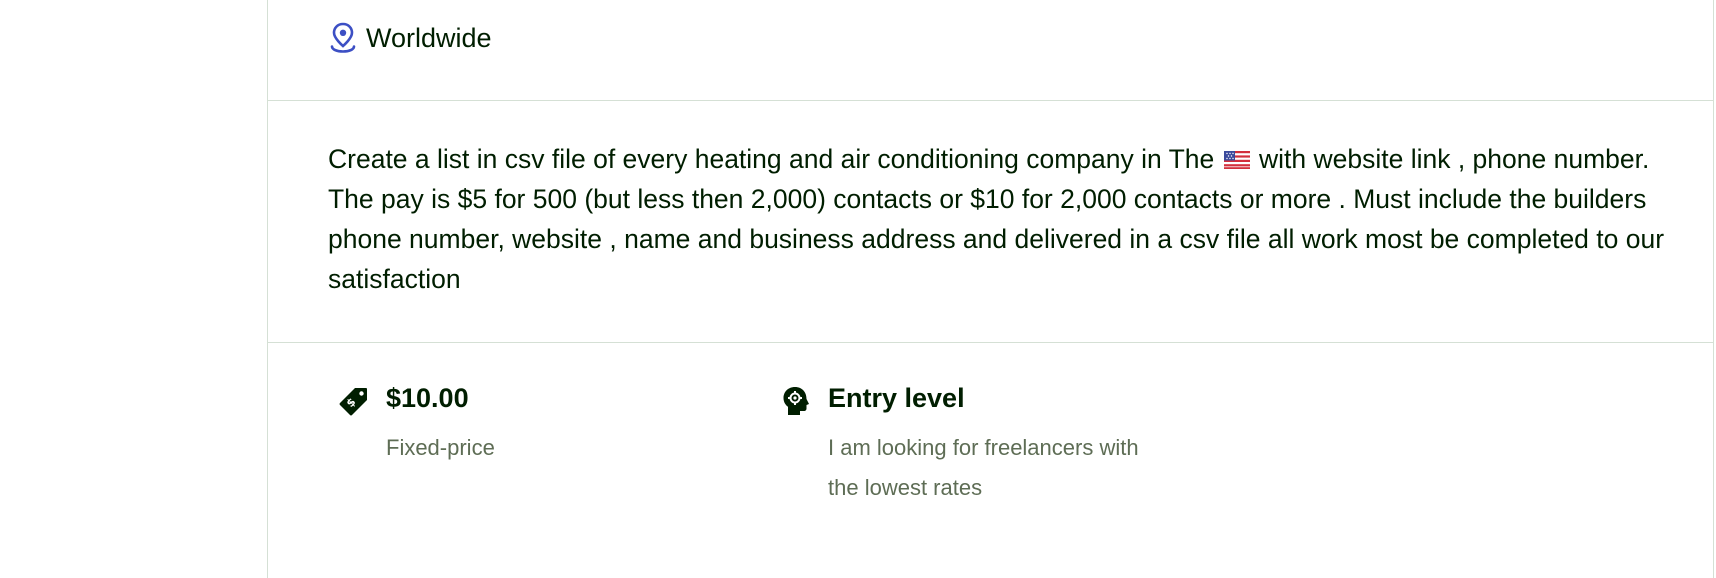  What do you see at coordinates (354, 401) in the screenshot?
I see `price-tag-icon: $` at bounding box center [354, 401].